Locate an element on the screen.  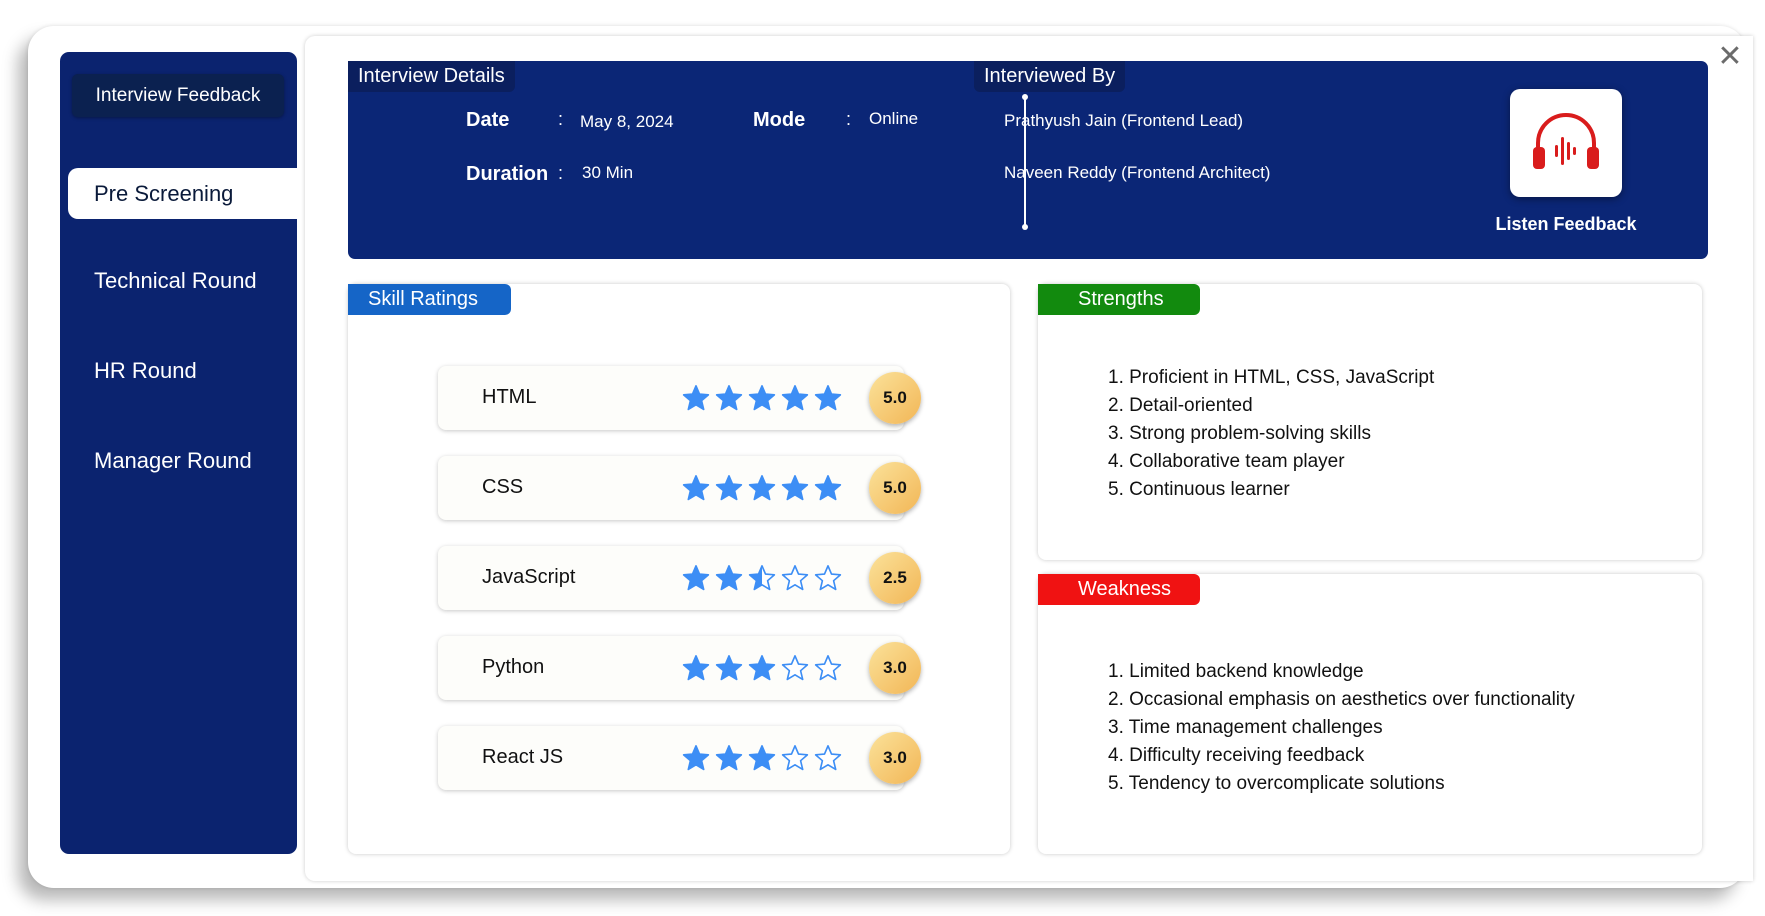
list-item: 3. Strong problem-solving skills is located at coordinates (1239, 433).